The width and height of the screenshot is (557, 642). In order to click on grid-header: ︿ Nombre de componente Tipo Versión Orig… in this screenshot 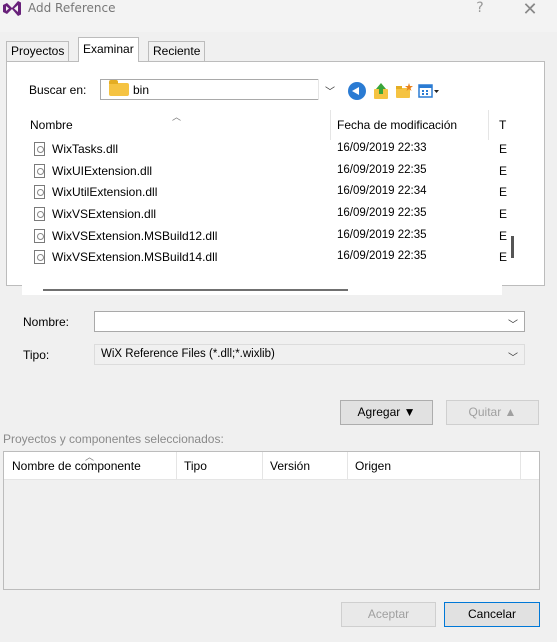, I will do `click(271, 466)`.